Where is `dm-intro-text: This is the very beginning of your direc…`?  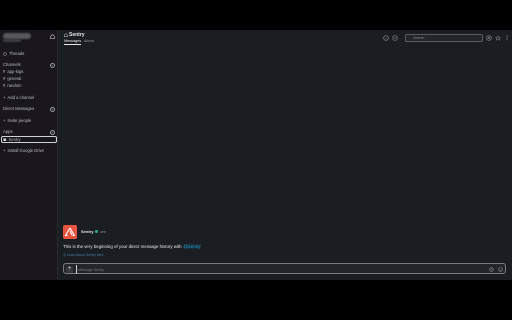
dm-intro-text: This is the very beginning of your direc… is located at coordinates (132, 246).